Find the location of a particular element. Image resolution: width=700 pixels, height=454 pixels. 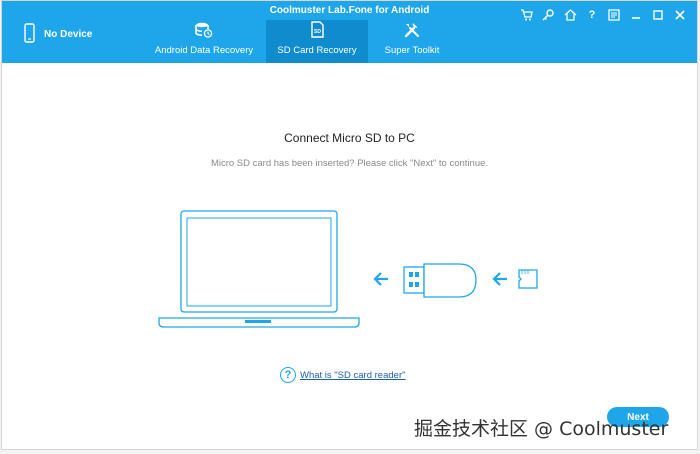

sd-reader-help: ? What is "SD card reader" is located at coordinates (342, 375).